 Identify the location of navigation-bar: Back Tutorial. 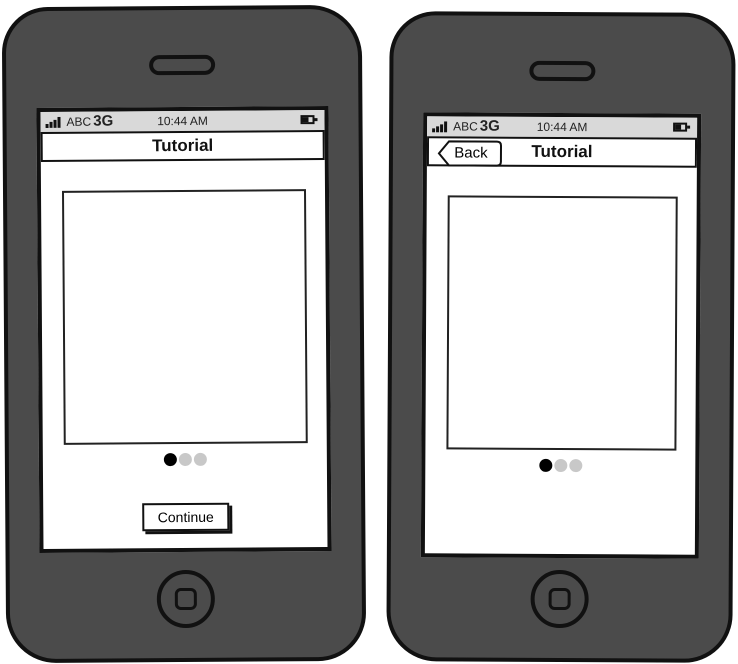
(562, 152).